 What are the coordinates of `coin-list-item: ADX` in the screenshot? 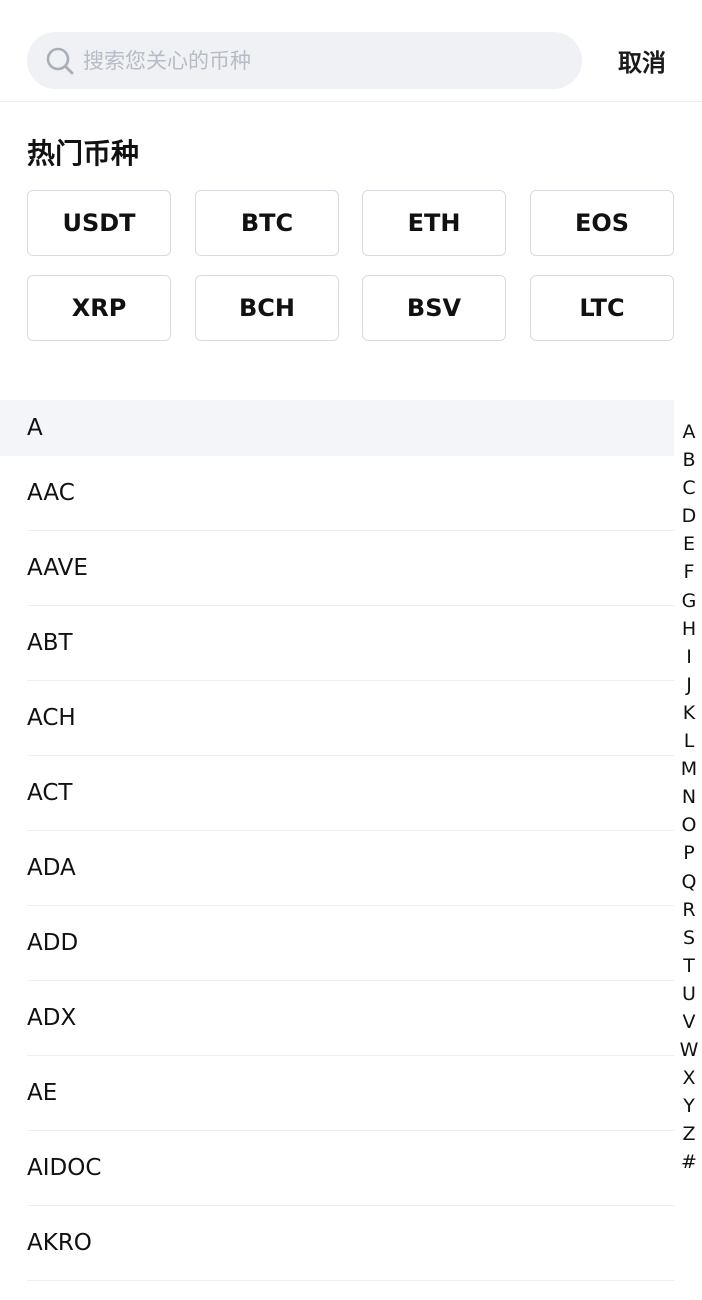 It's located at (350, 1018).